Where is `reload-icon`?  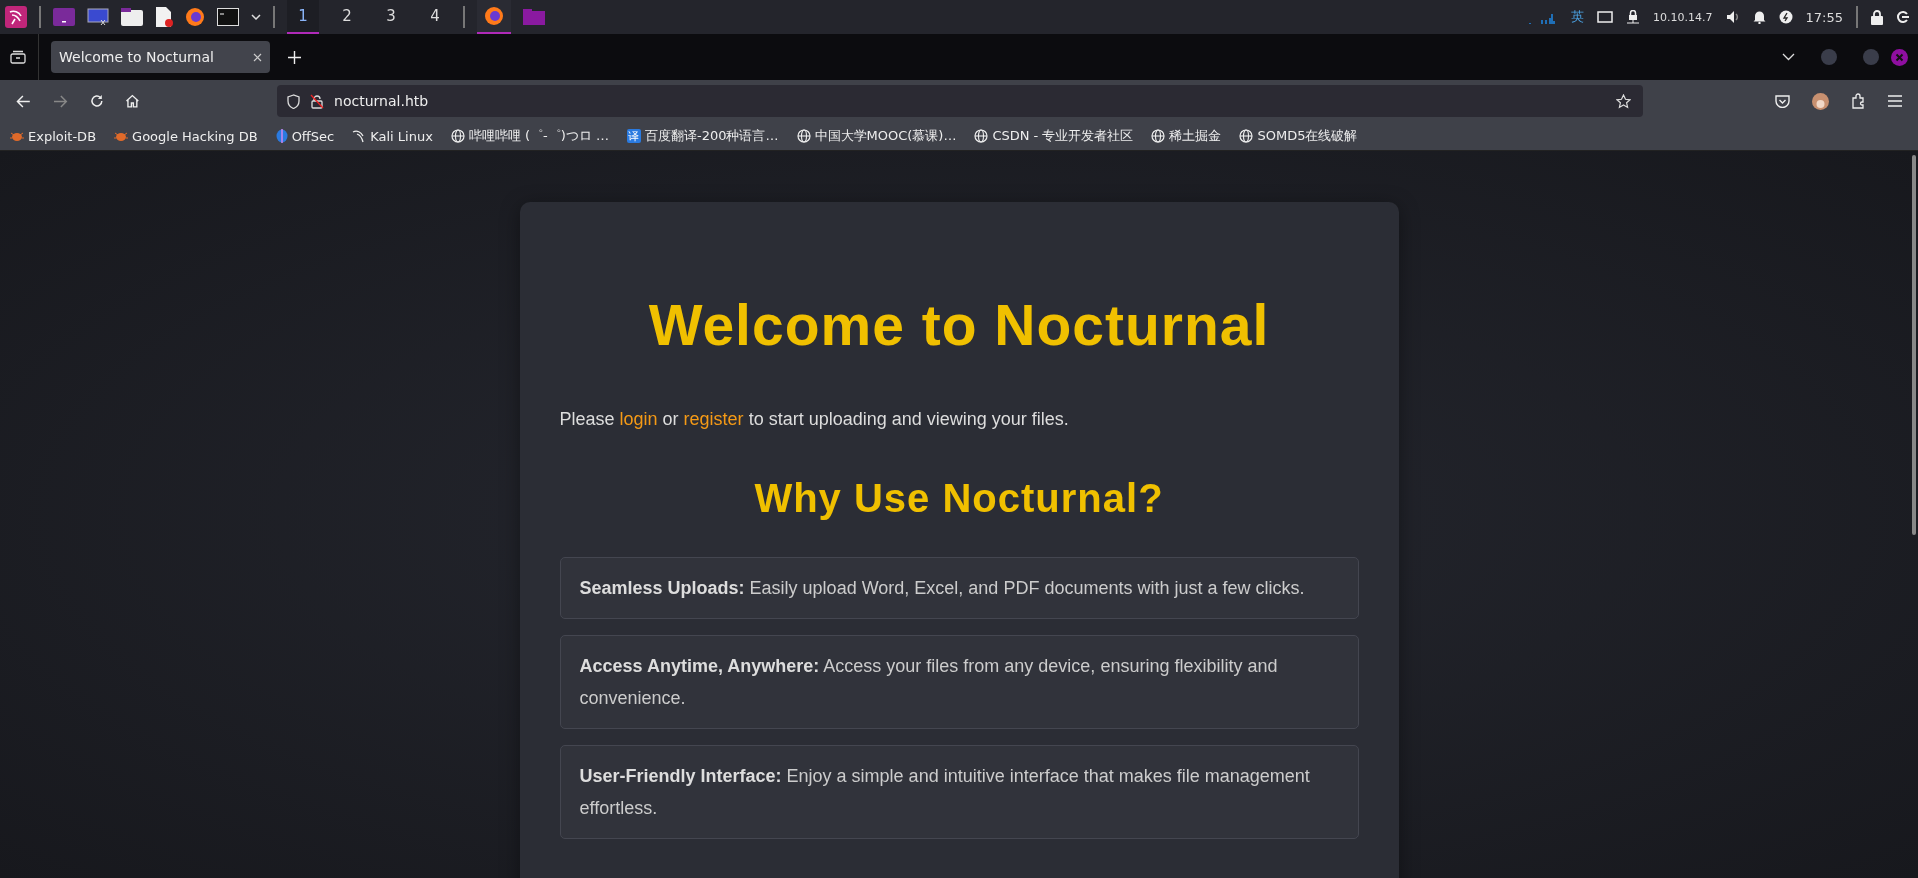 reload-icon is located at coordinates (96, 101).